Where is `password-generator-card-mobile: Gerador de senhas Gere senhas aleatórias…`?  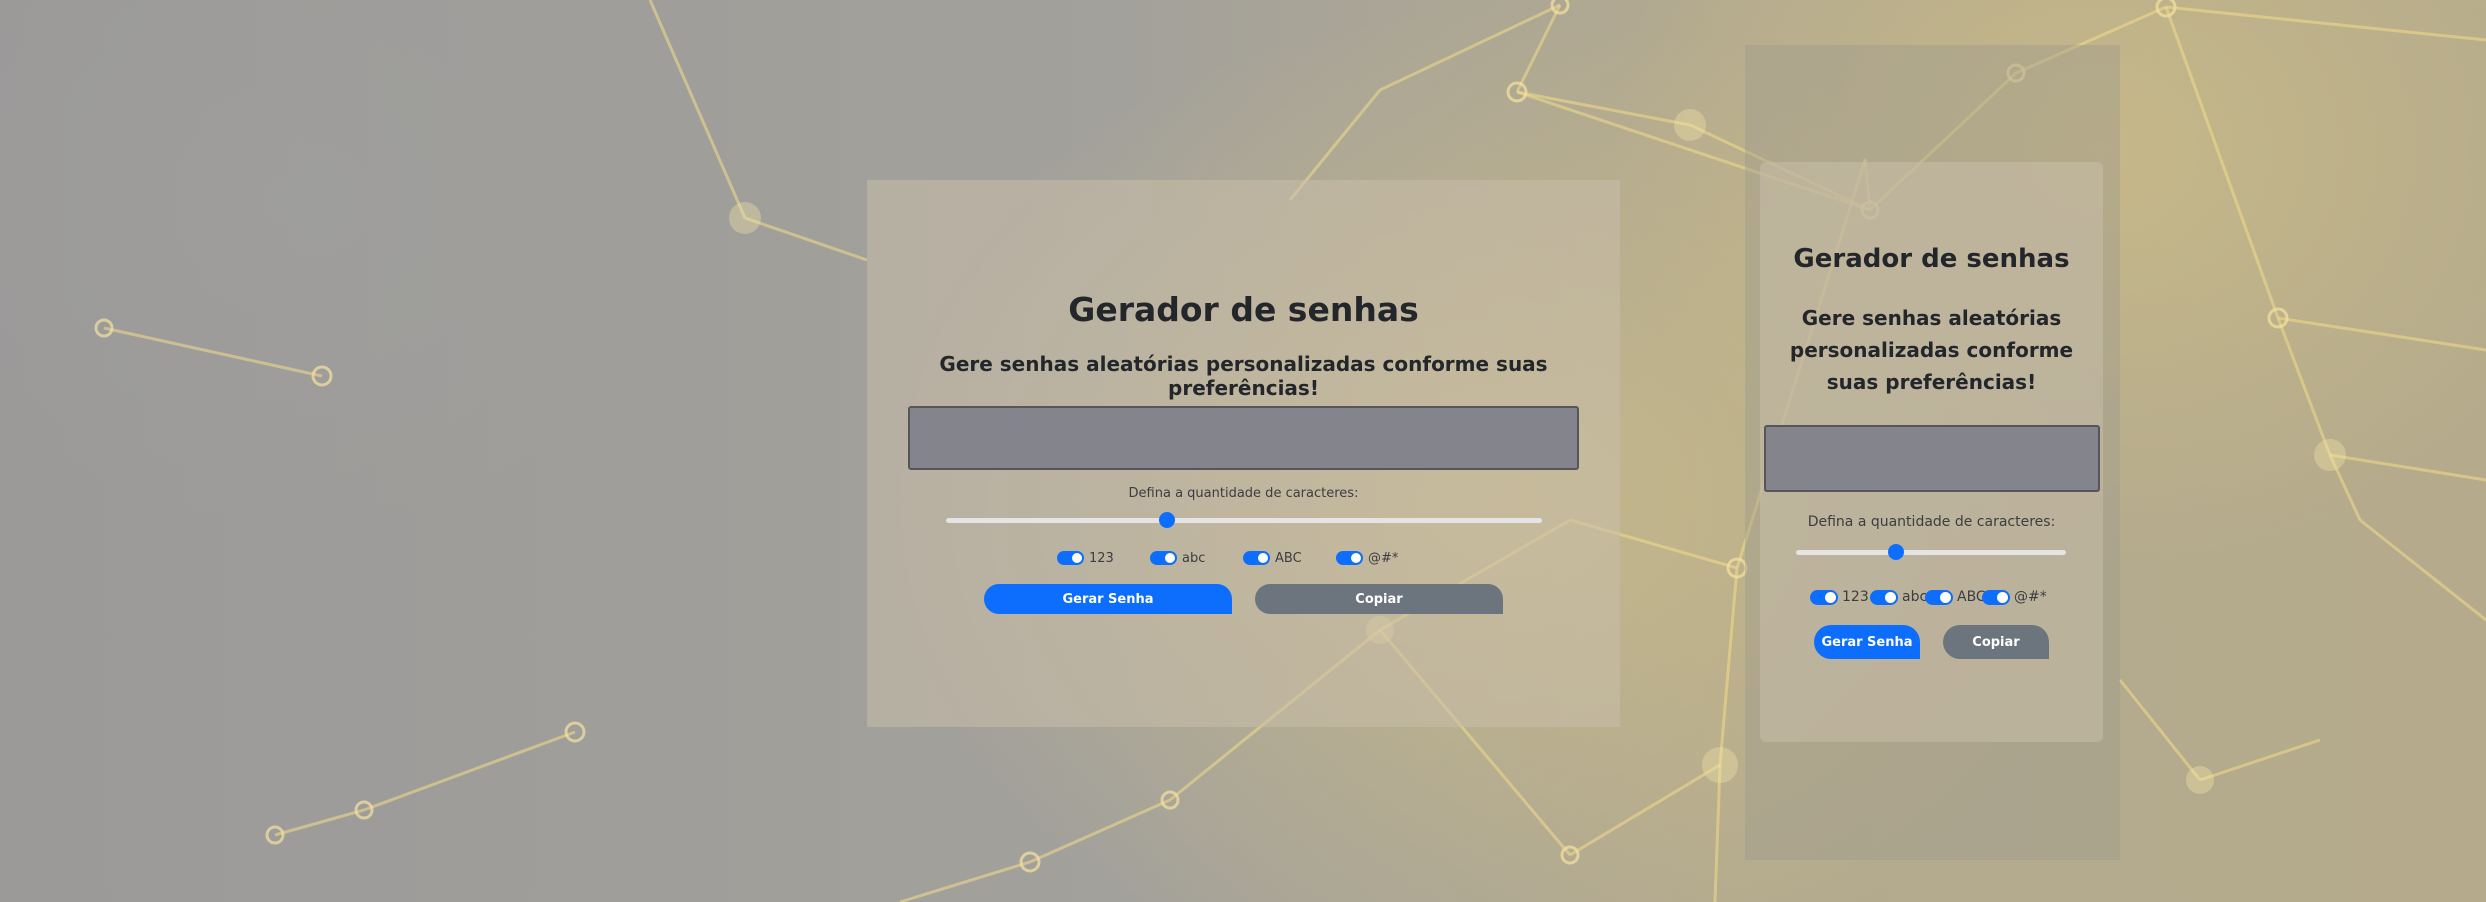
password-generator-card-mobile: Gerador de senhas Gere senhas aleatórias… is located at coordinates (1931, 452).